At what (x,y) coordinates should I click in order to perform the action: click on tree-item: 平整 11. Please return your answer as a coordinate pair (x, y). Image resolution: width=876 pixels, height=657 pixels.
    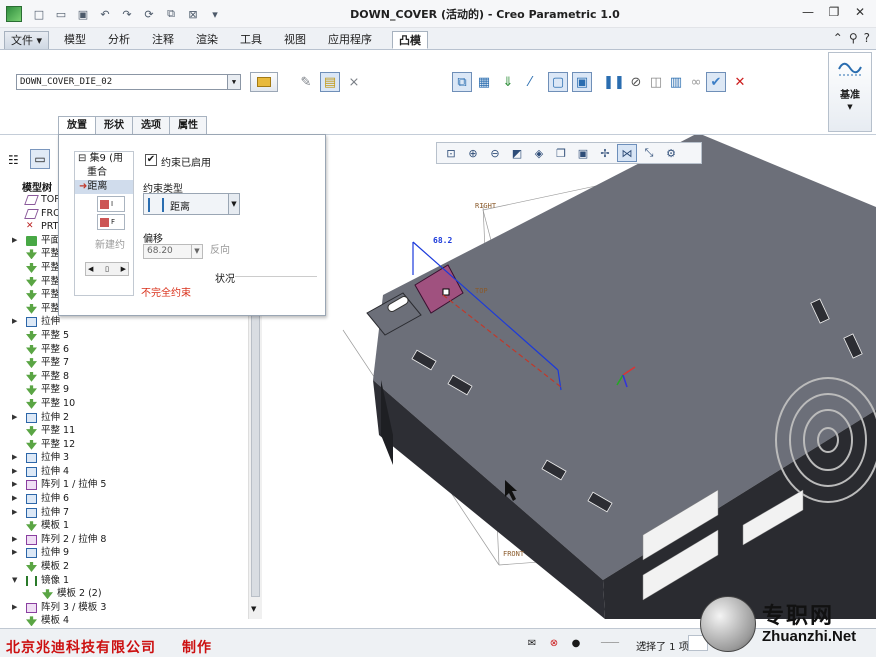
    Looking at the image, I should click on (124, 431).